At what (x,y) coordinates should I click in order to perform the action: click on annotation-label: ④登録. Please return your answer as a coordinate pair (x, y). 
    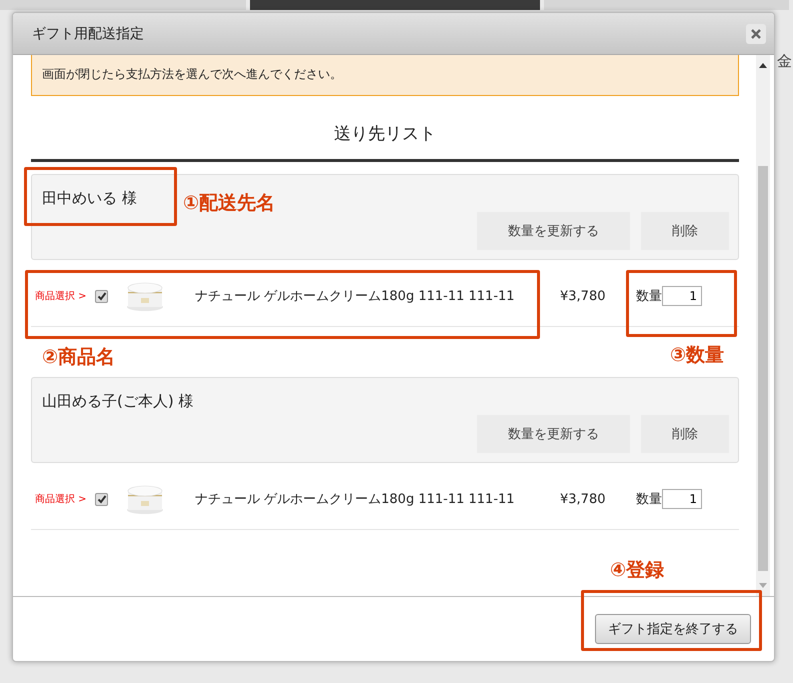
    Looking at the image, I should click on (637, 570).